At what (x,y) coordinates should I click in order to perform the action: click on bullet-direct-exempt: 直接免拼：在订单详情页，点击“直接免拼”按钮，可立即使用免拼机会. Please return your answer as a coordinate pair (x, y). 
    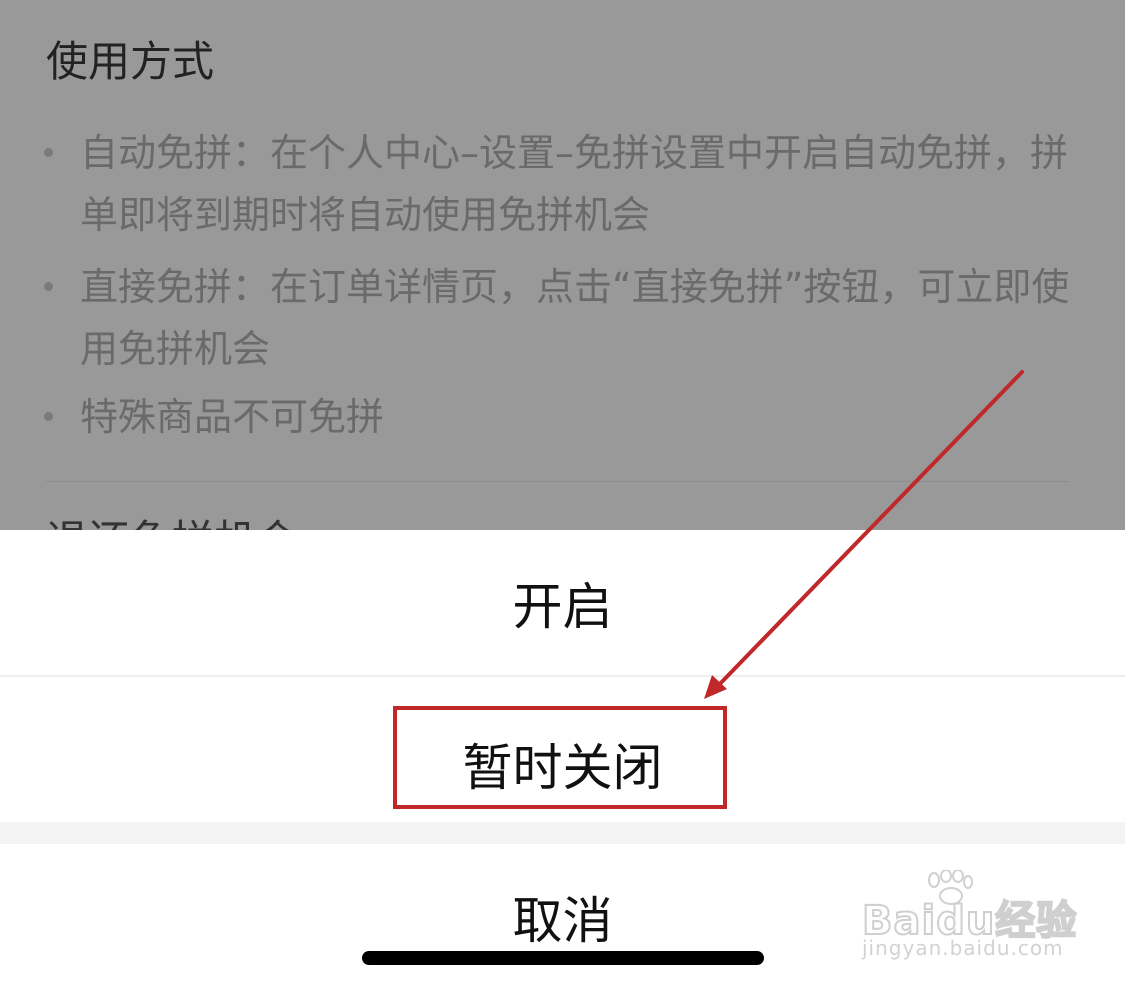
    Looking at the image, I should click on (557, 318).